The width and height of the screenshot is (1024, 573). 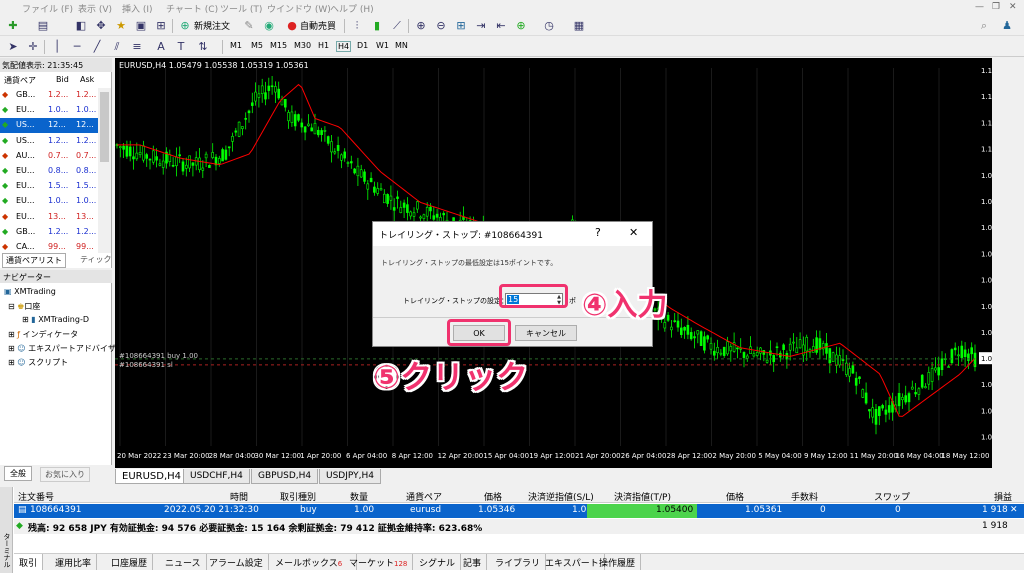 I want to click on profiles-icon: ▤, so click(x=43, y=25).